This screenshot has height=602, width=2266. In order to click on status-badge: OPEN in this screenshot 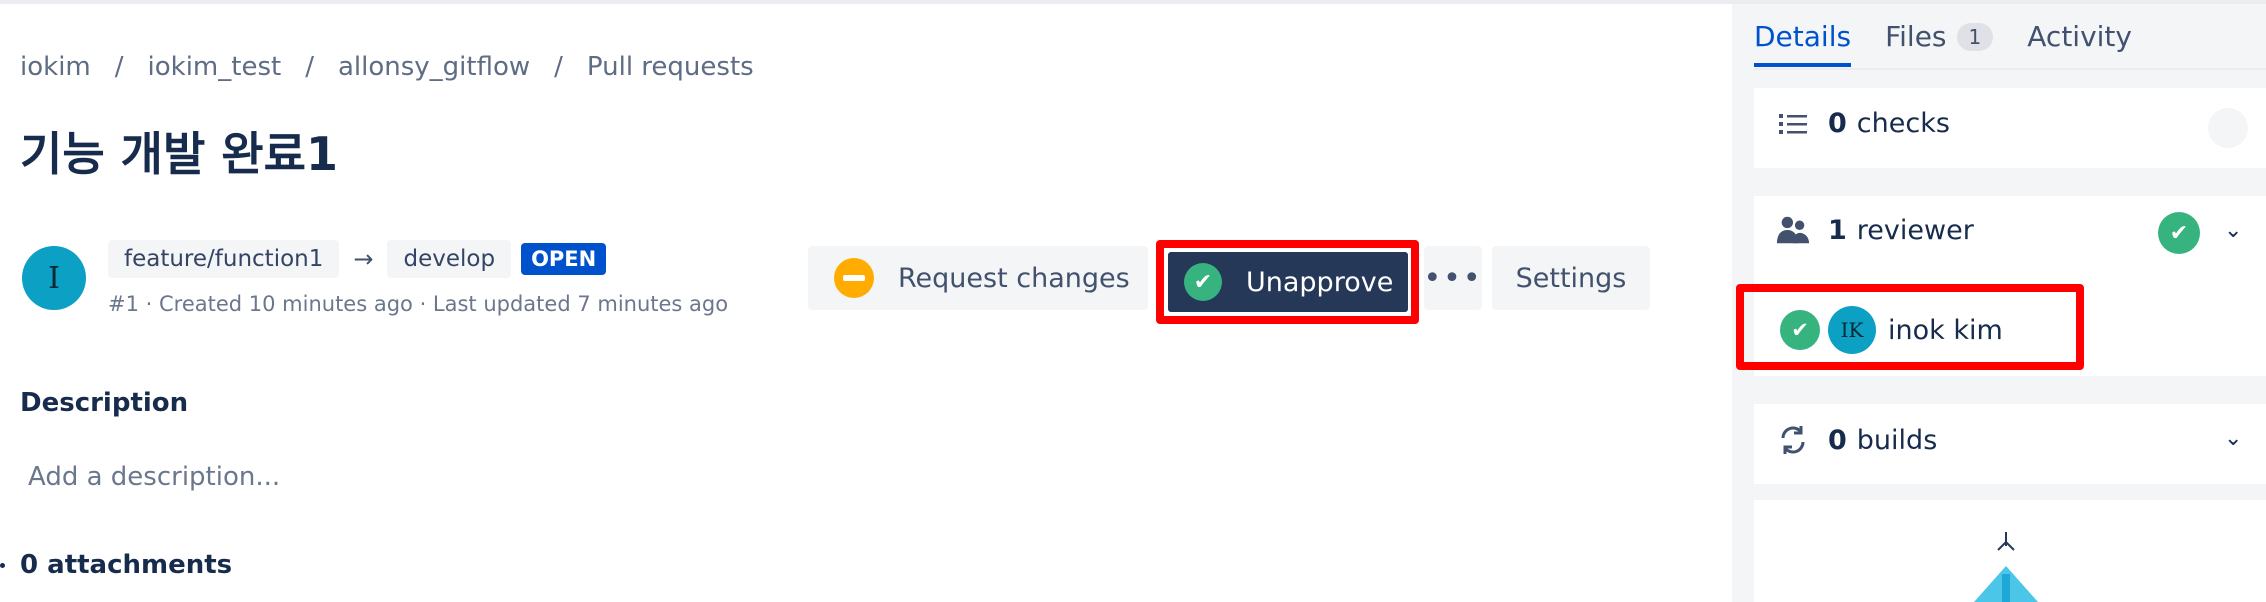, I will do `click(564, 259)`.